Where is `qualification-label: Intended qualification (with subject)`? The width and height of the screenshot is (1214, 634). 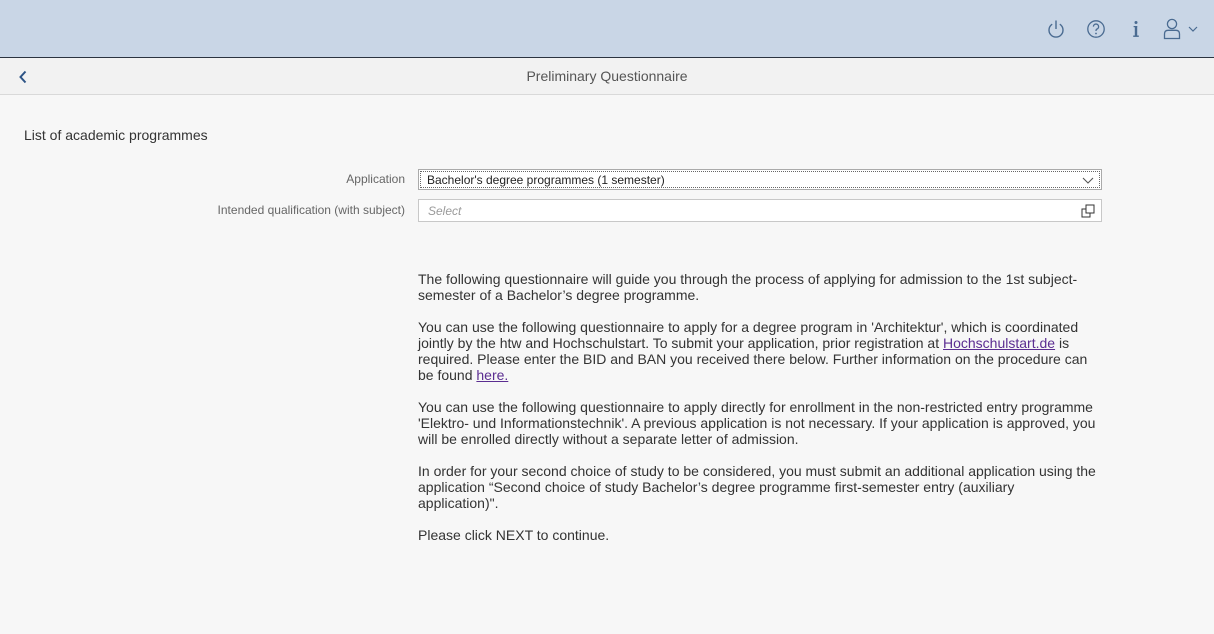 qualification-label: Intended qualification (with subject) is located at coordinates (311, 210).